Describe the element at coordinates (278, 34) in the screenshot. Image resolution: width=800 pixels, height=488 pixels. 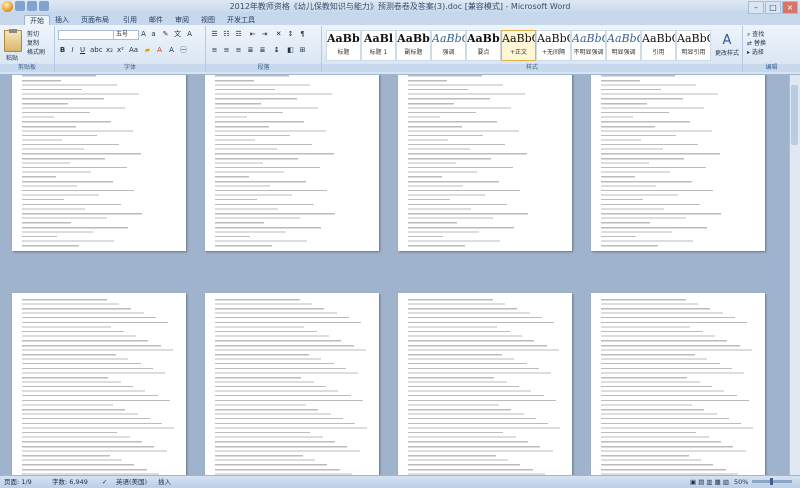
I see `chinese-layout-icon: ✕` at that location.